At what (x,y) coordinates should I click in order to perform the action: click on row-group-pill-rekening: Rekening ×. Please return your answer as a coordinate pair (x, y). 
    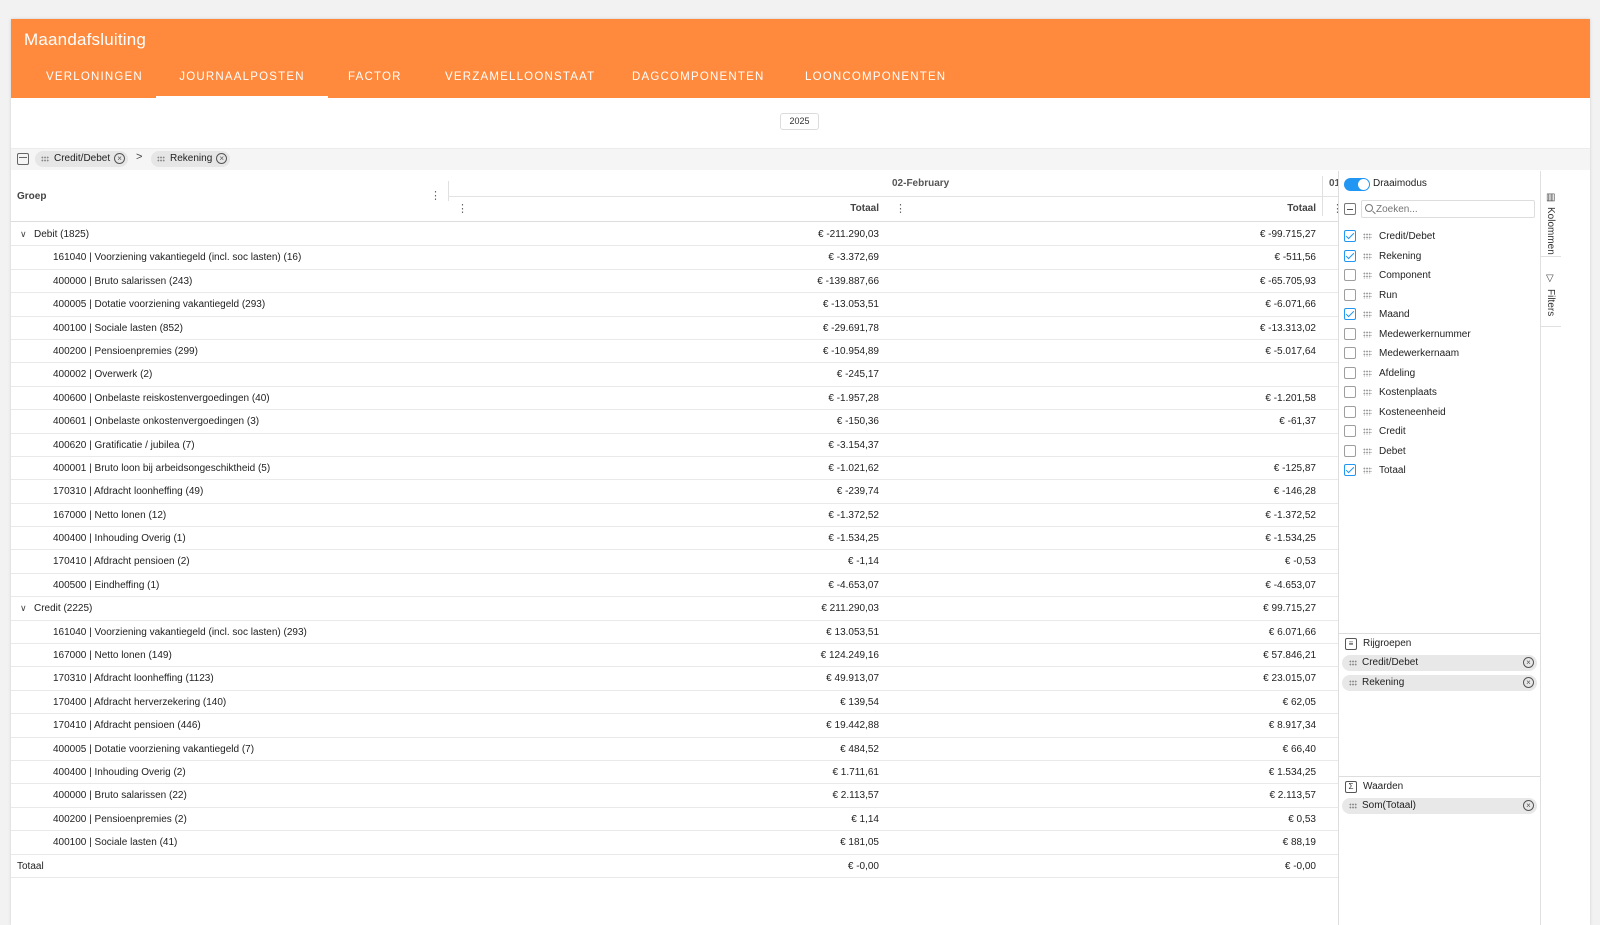
    Looking at the image, I should click on (1439, 683).